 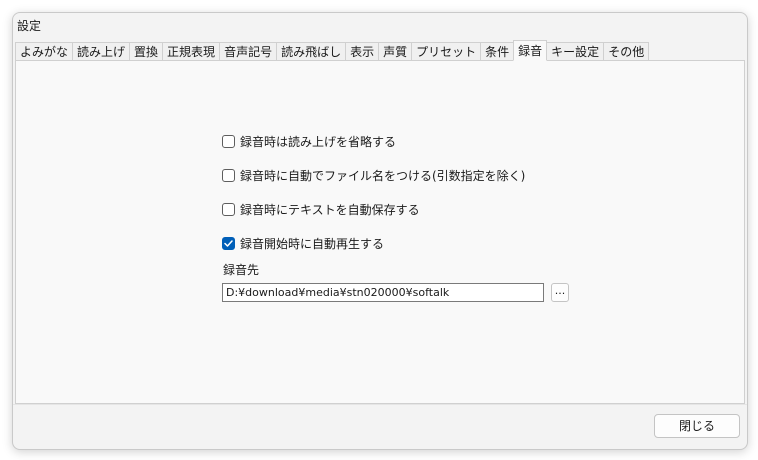 I want to click on option-auto-filename: 録音時に自動でファイル名をつける(引数指定を除く), so click(x=373, y=175).